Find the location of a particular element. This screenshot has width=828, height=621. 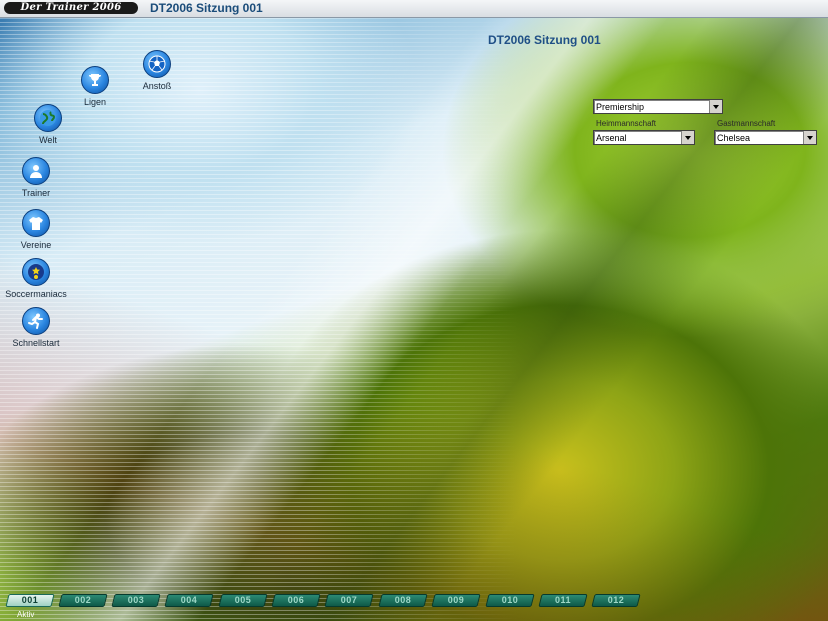

app-logo: Der Trainer 2006 is located at coordinates (71, 8).